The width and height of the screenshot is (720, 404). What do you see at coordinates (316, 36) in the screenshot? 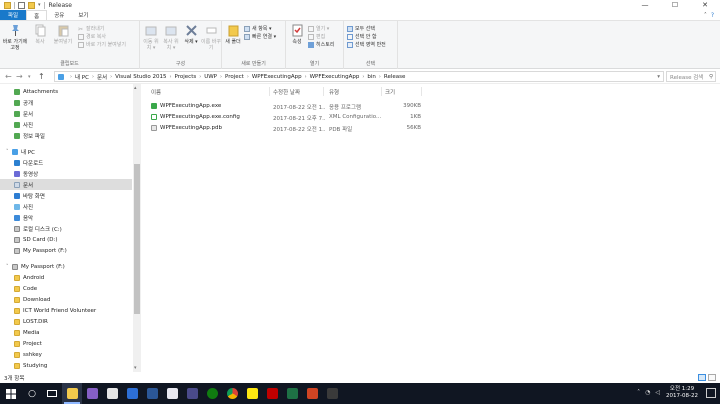
I see `edit-button: 편집` at bounding box center [316, 36].